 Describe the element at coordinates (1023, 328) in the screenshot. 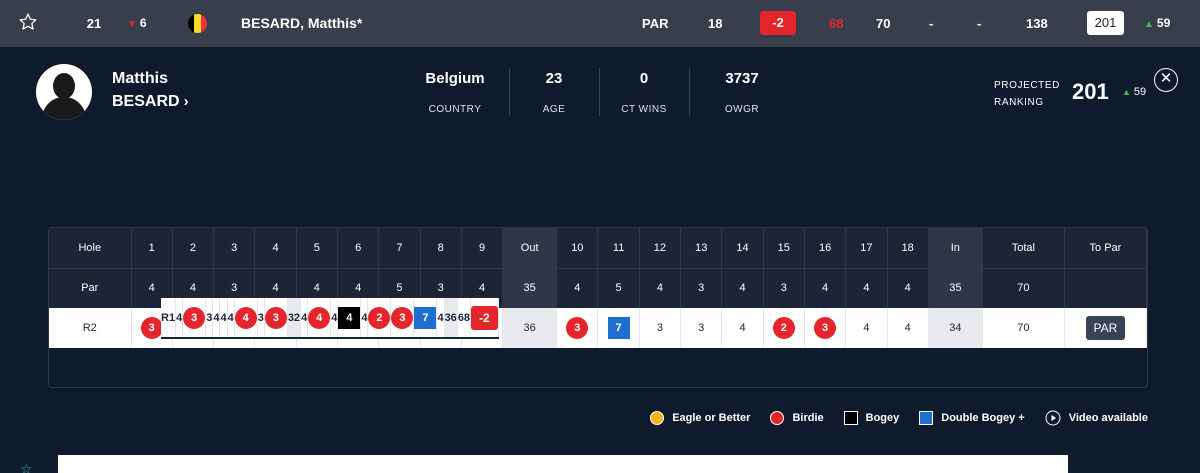

I see `round-total: 70` at that location.